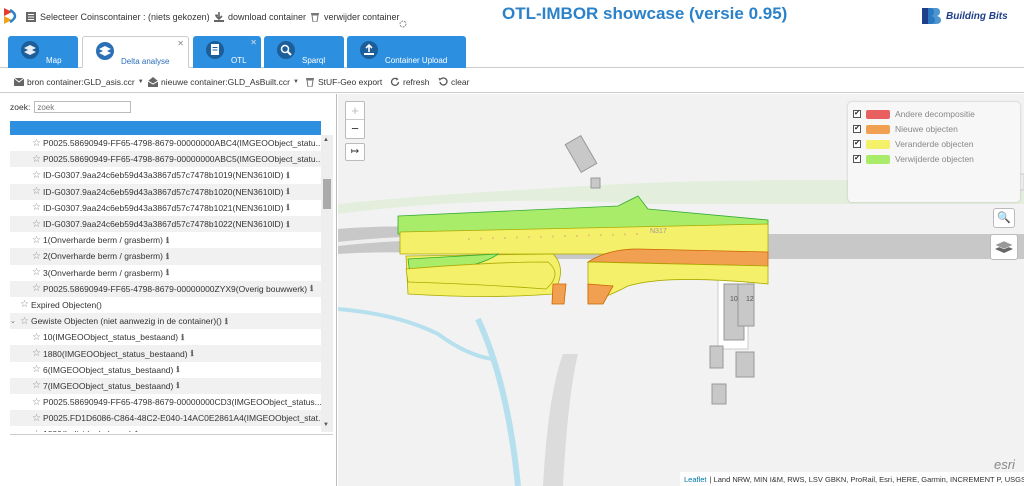 The image size is (1024, 486). What do you see at coordinates (87, 430) in the screenshot?
I see `tree-row-label: 1880(Individuele boom)` at bounding box center [87, 430].